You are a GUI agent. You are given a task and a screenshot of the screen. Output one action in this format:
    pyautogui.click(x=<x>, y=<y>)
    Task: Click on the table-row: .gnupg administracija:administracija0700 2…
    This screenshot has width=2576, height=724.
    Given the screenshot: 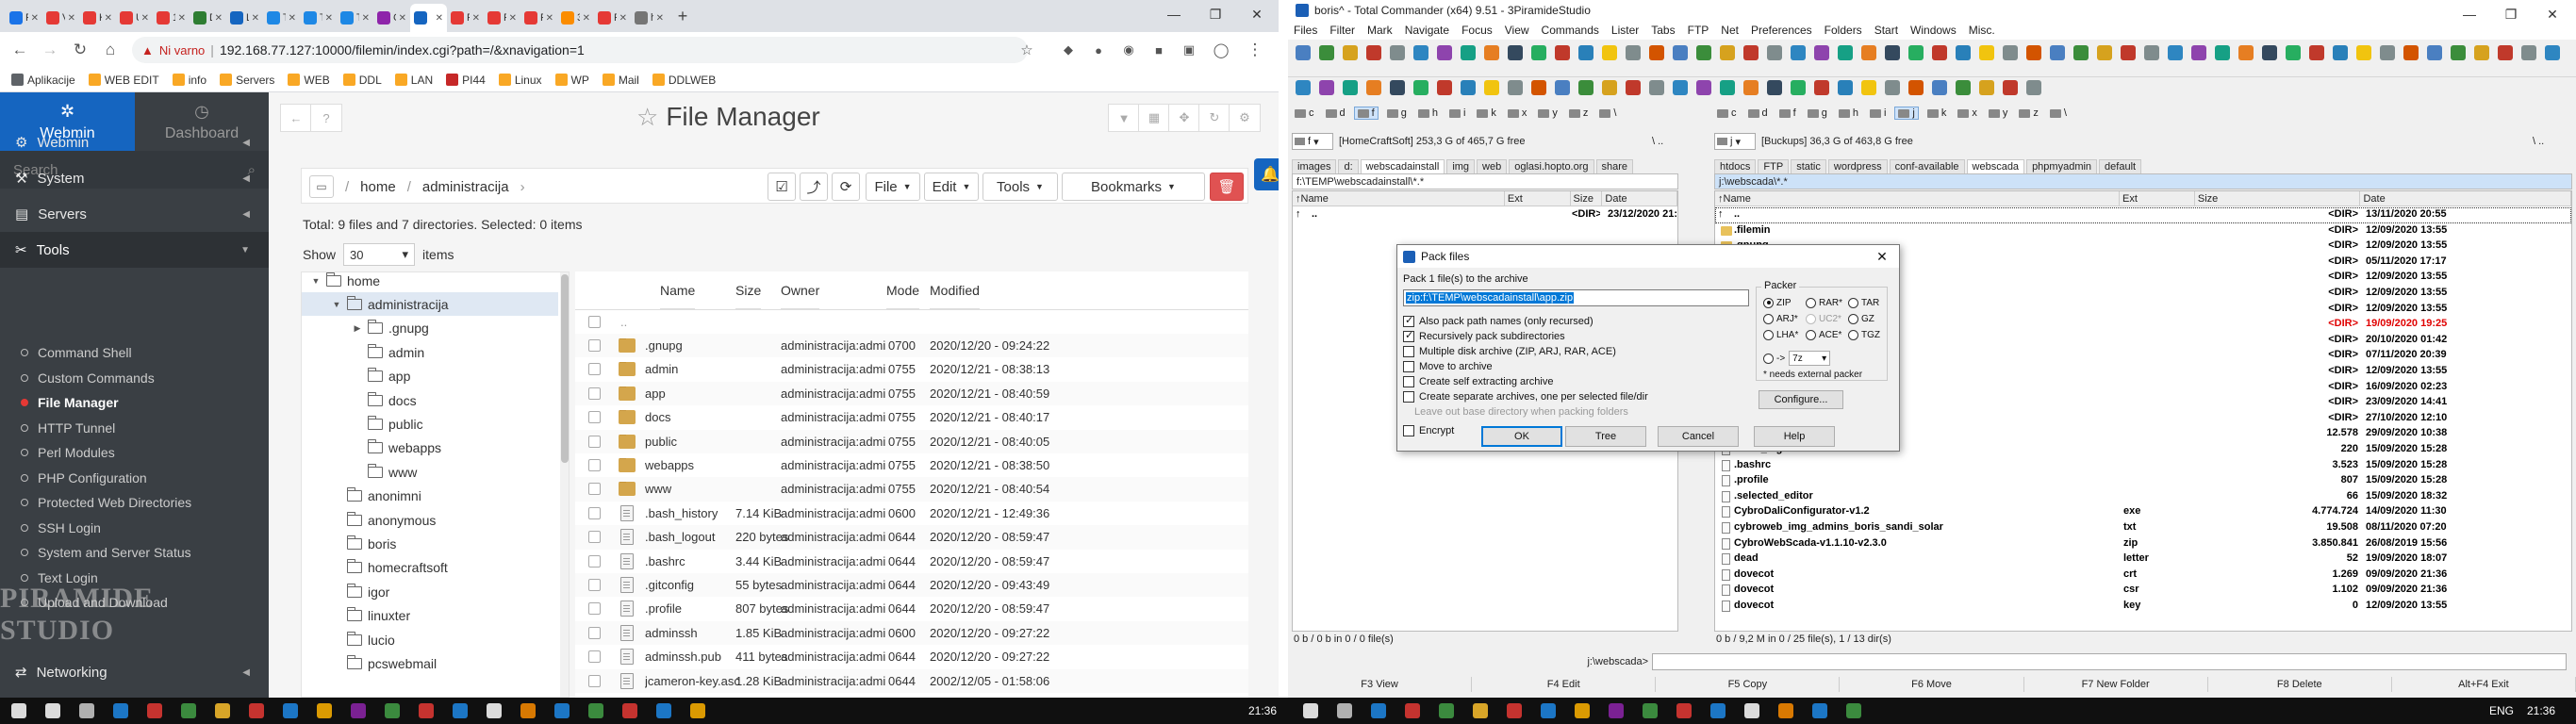 What is the action you would take?
    pyautogui.click(x=911, y=346)
    